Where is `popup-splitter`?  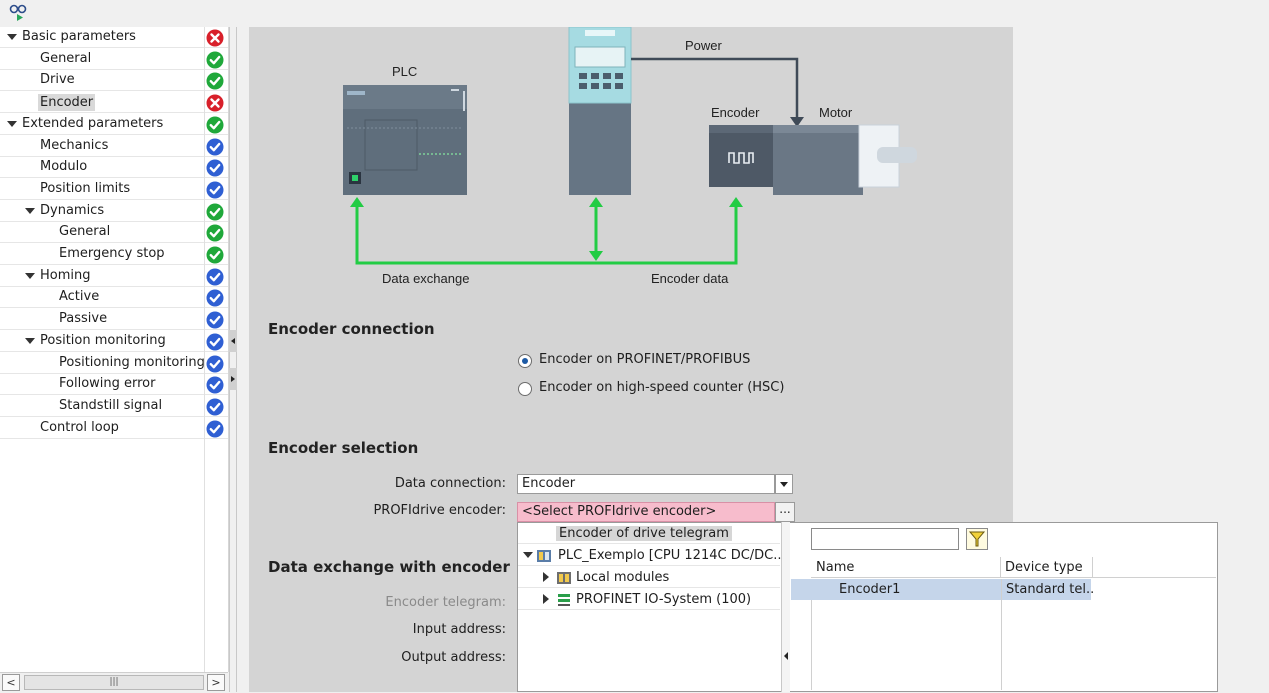
popup-splitter is located at coordinates (785, 607).